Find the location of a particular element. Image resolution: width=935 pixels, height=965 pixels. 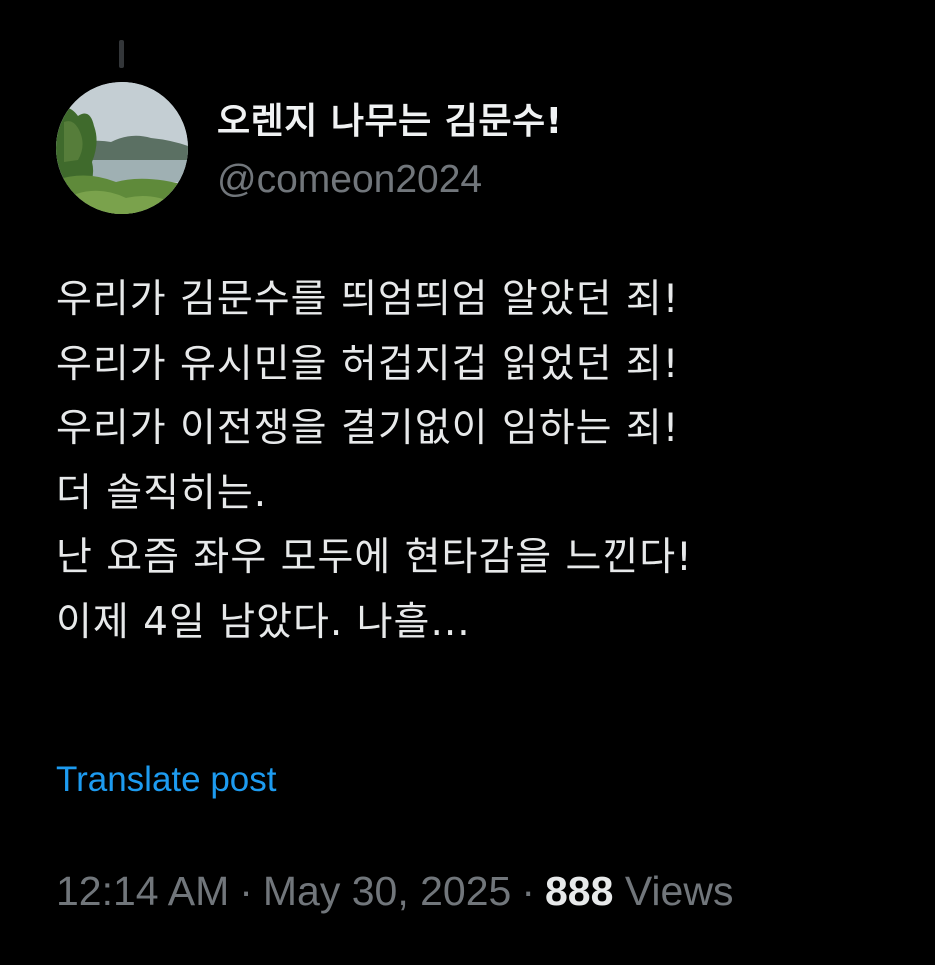

author-display-name: 오렌지 나무는 김문수! is located at coordinates (390, 118).